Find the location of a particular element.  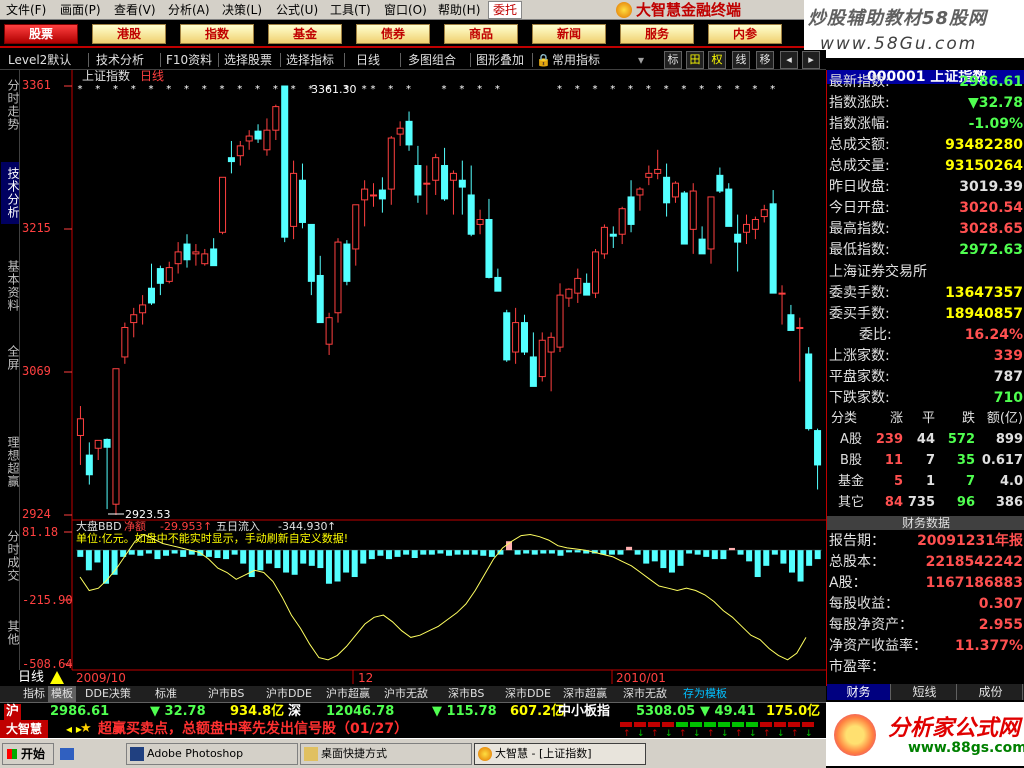

nav-commodity: 商品 is located at coordinates (481, 34).